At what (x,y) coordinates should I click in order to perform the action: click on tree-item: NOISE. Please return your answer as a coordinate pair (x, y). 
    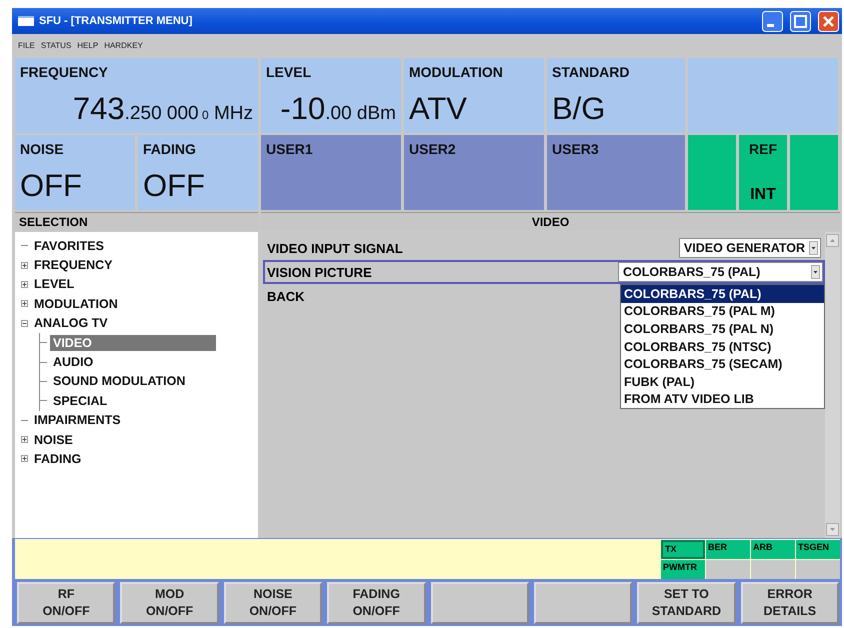
    Looking at the image, I should click on (53, 440).